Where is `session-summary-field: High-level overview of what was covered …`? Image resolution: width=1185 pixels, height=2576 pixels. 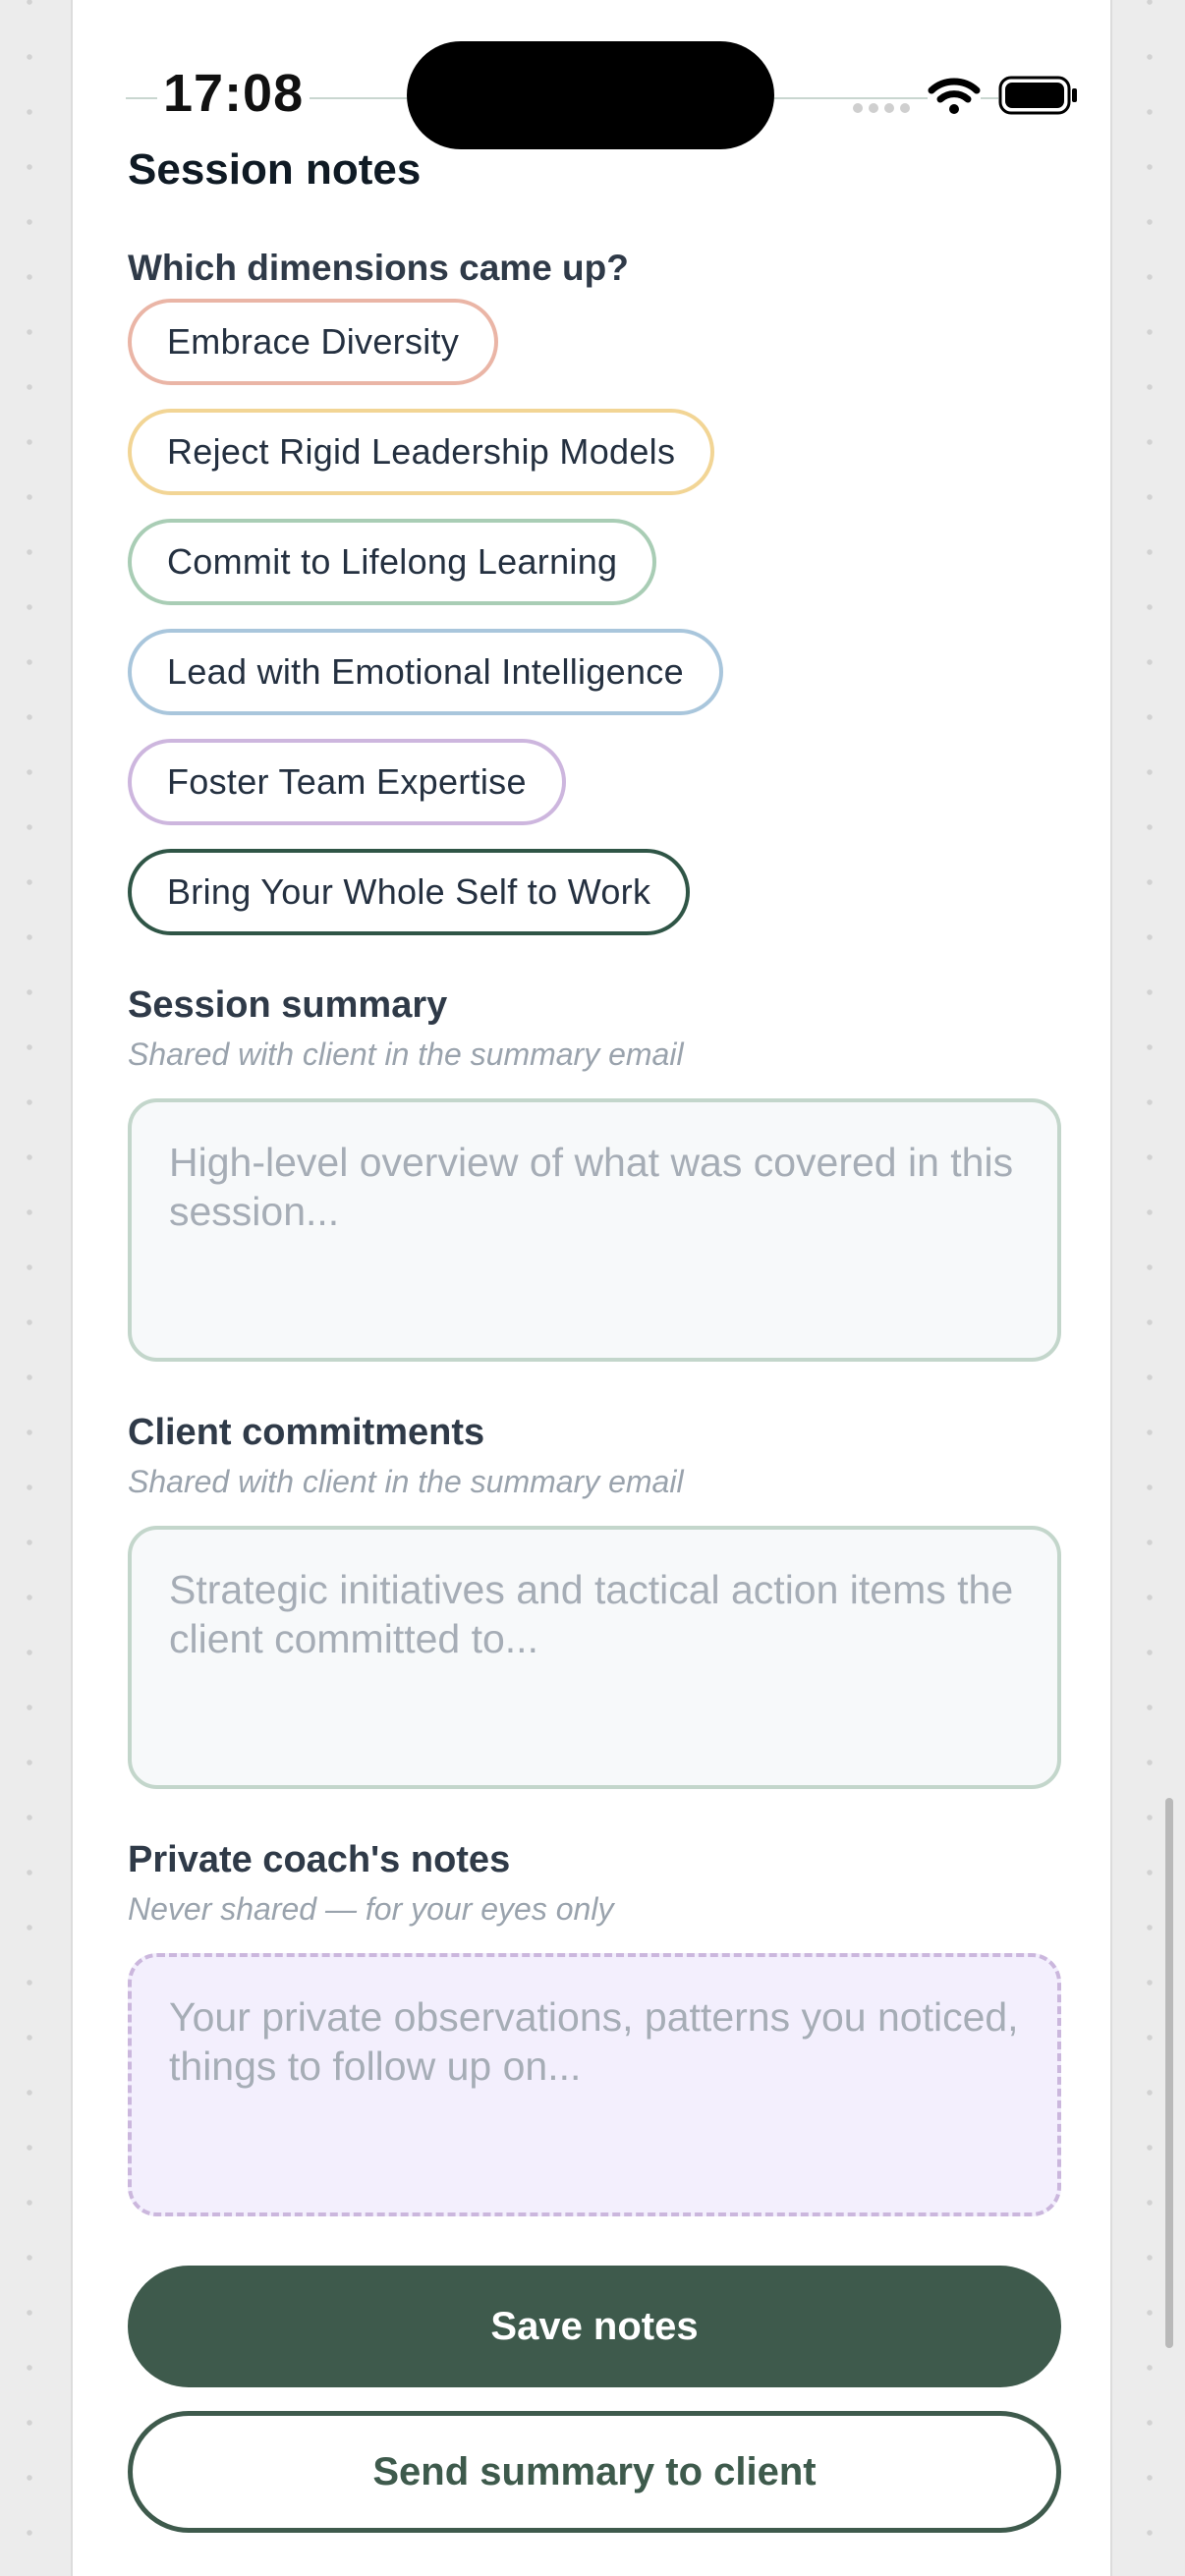 session-summary-field: High-level overview of what was covered … is located at coordinates (594, 1230).